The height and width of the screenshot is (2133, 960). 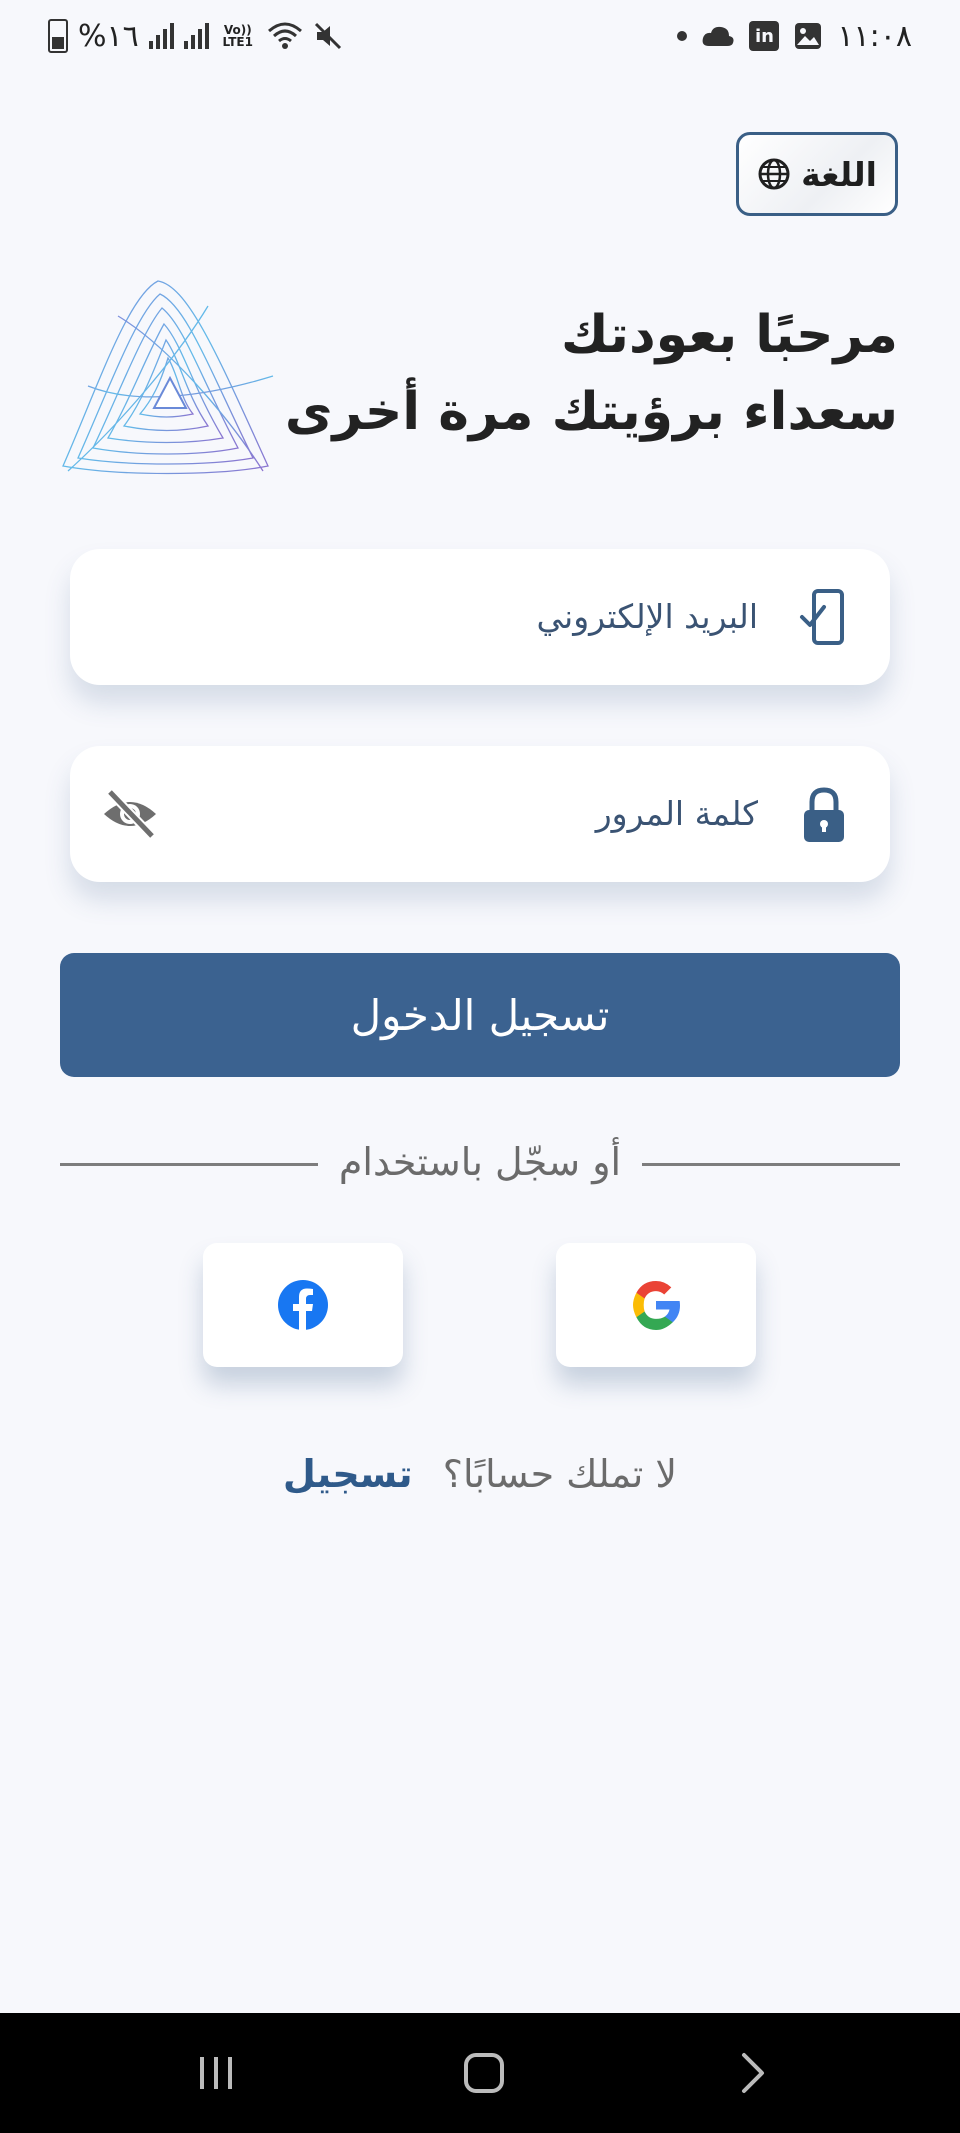 I want to click on email-field: البريد الإلكتروني, so click(x=480, y=617).